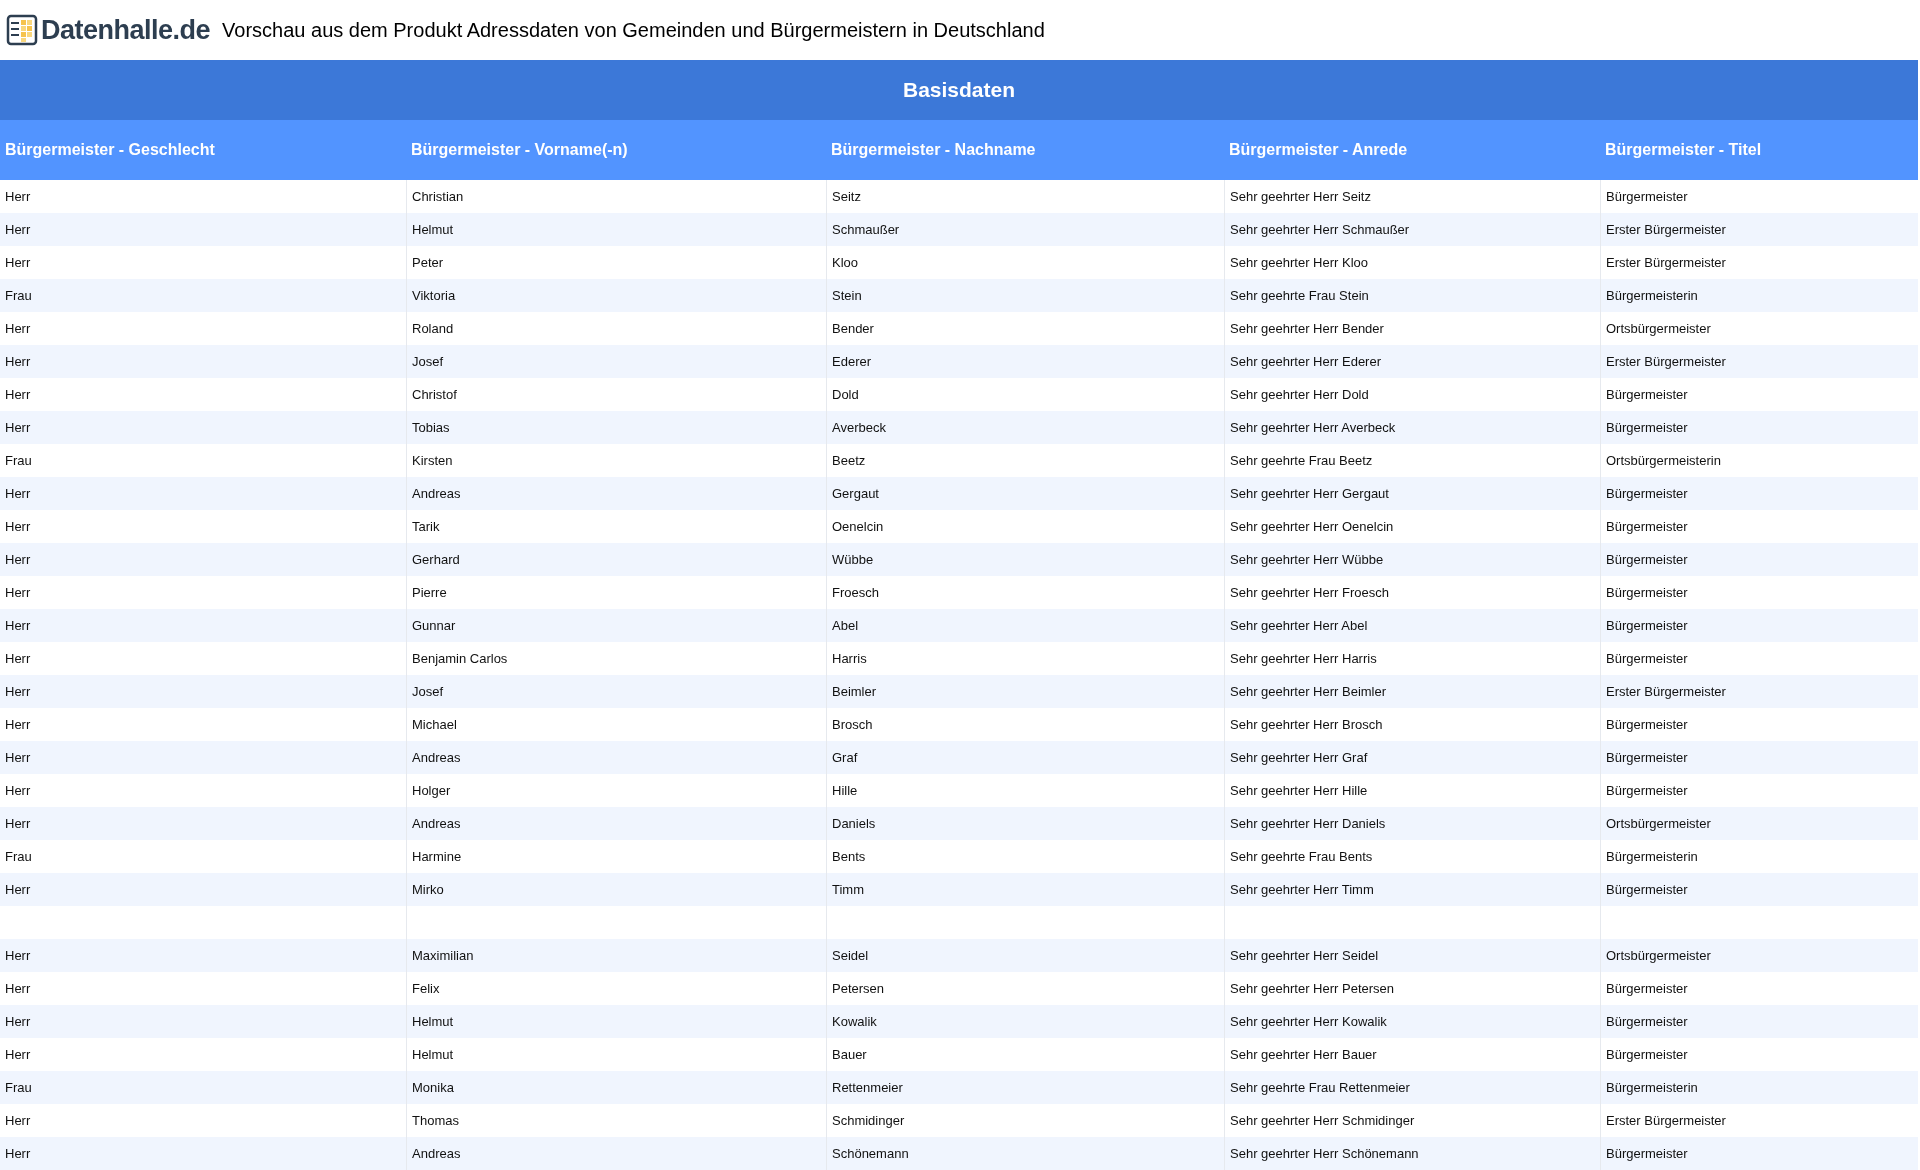 The image size is (1920, 1170). What do you see at coordinates (1307, 328) in the screenshot?
I see `table-cell-text: Sehr geehrter Herr Bender` at bounding box center [1307, 328].